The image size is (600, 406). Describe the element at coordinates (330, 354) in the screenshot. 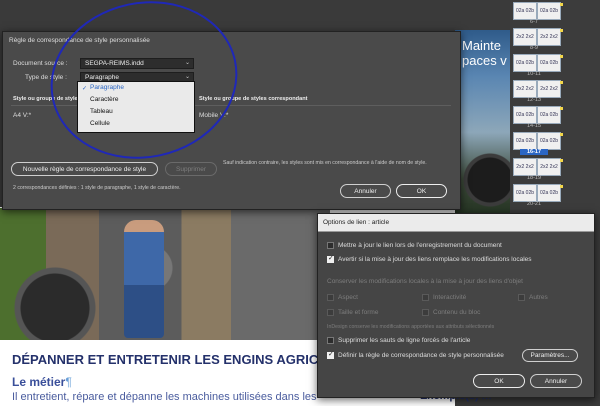

I see `custom-style-mapping-checkbox` at that location.